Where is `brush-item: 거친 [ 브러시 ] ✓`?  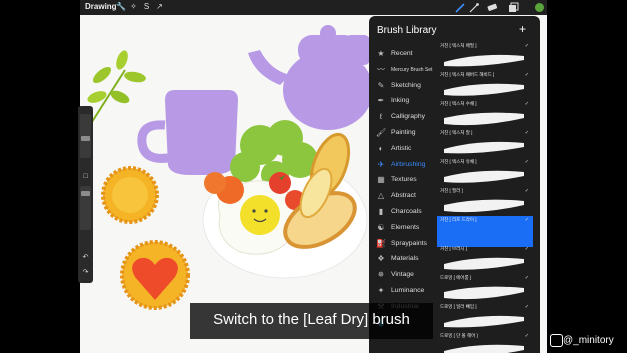 brush-item: 거친 [ 브러시 ] ✓ is located at coordinates (485, 260).